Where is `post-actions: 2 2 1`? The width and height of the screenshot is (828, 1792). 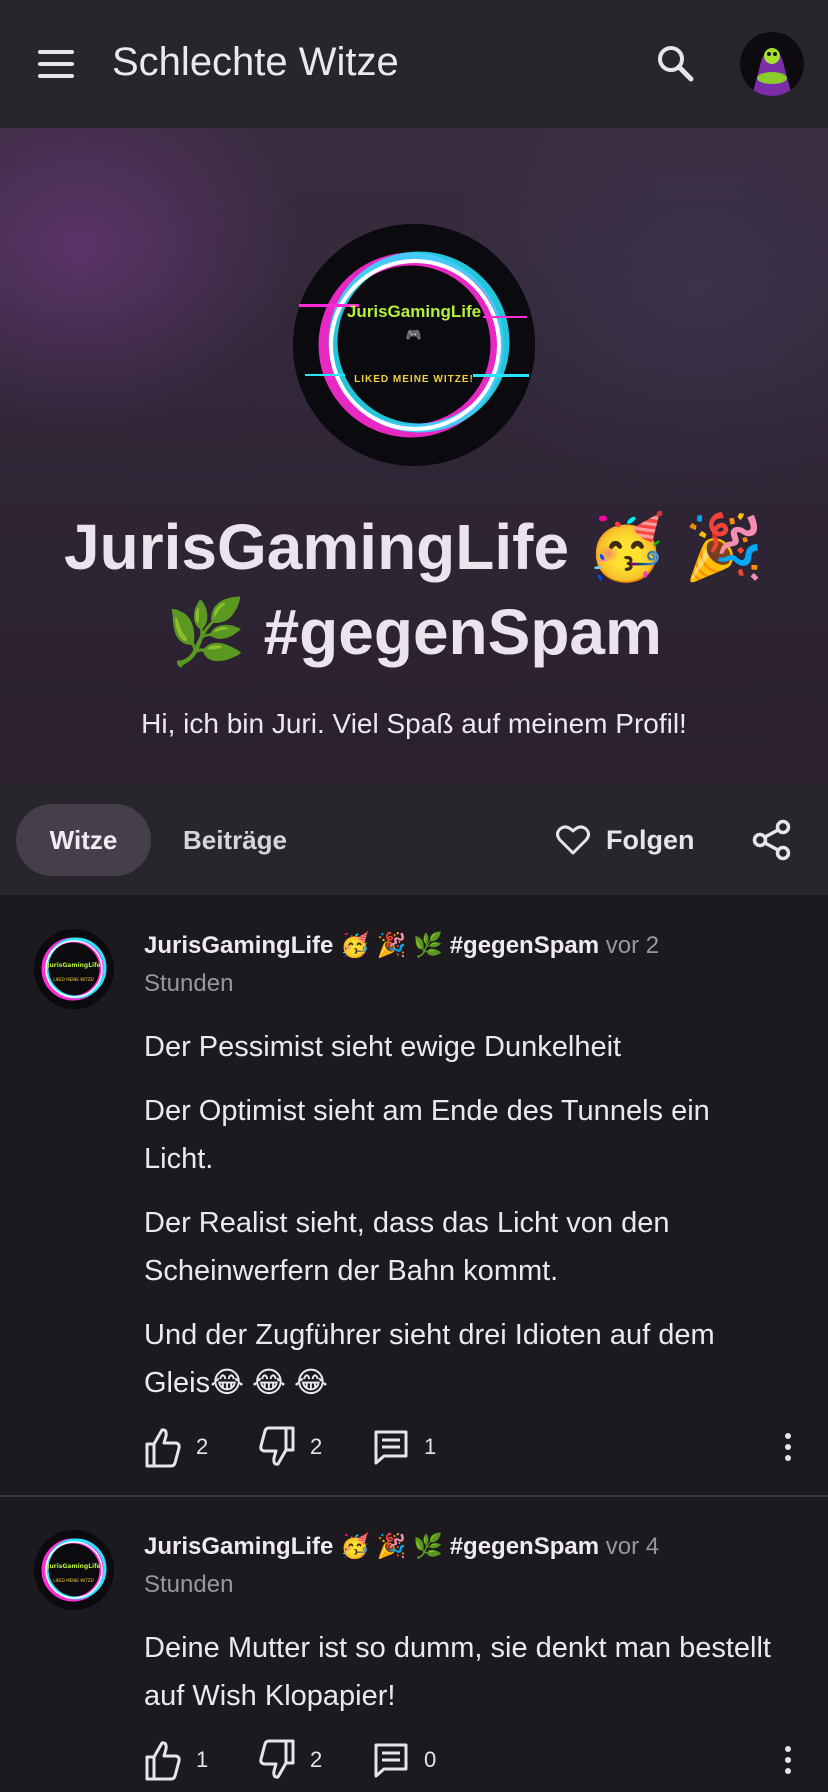 post-actions: 2 2 1 is located at coordinates (474, 1447).